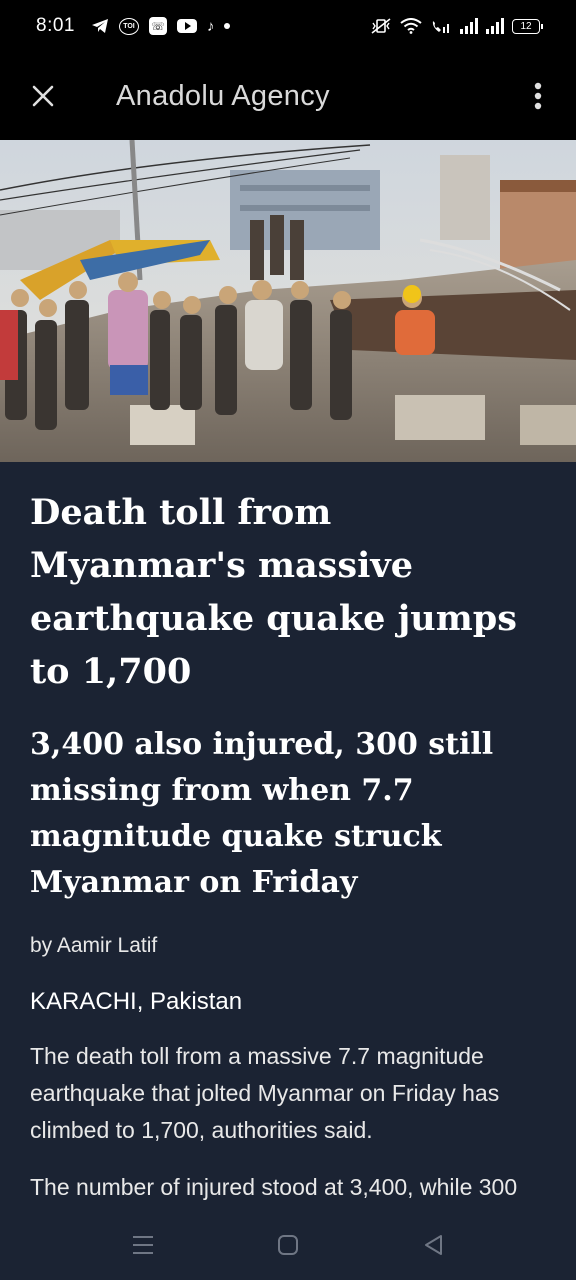  I want to click on system-icons: 12, so click(456, 26).